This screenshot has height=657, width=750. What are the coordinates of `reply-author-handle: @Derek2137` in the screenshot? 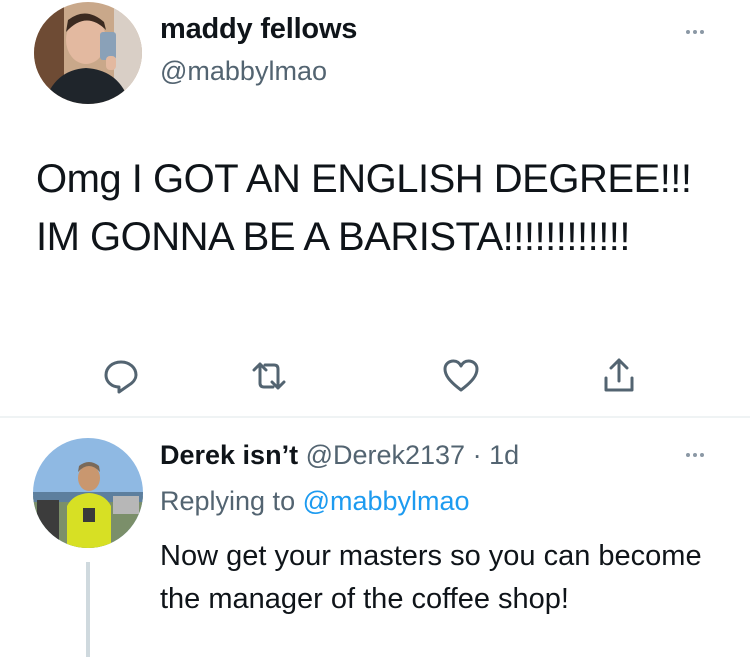 It's located at (386, 455).